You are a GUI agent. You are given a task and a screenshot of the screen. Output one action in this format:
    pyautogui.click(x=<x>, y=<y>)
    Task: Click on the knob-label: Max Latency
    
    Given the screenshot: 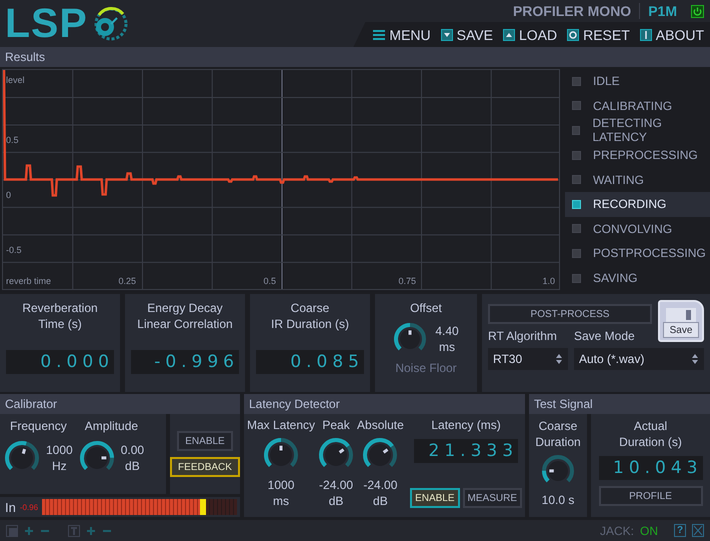 What is the action you would take?
    pyautogui.click(x=281, y=425)
    